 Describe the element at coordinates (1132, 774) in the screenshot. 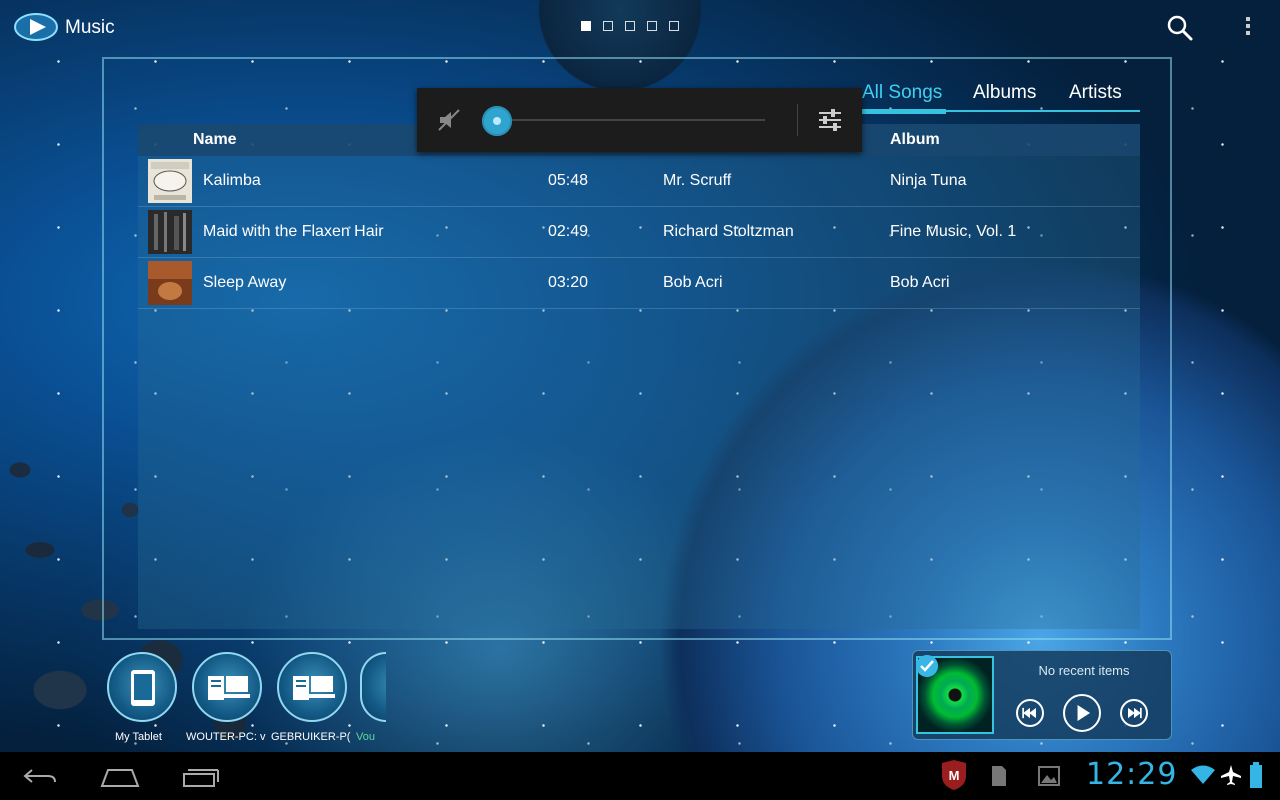

I see `status-clock: 12:29` at that location.